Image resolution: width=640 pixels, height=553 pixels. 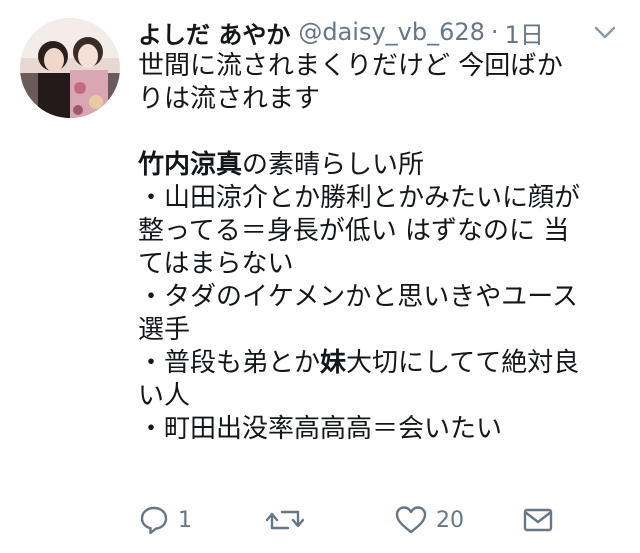 I want to click on tweet-actions: 1 20, so click(x=348, y=520).